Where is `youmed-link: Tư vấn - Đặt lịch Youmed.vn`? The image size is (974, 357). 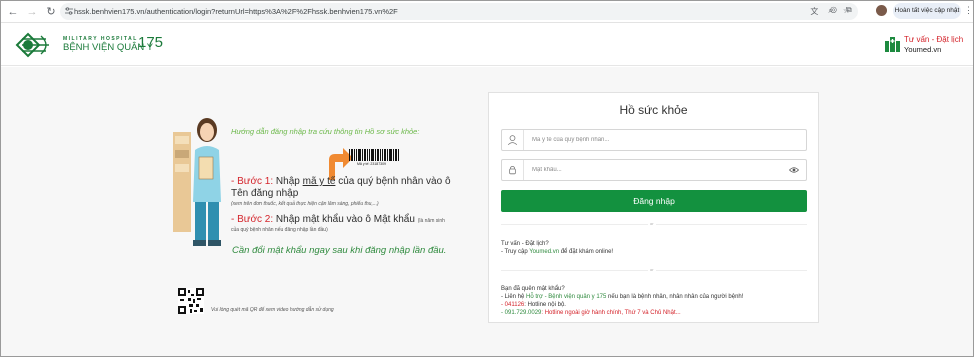 youmed-link: Tư vấn - Đặt lịch Youmed.vn is located at coordinates (928, 45).